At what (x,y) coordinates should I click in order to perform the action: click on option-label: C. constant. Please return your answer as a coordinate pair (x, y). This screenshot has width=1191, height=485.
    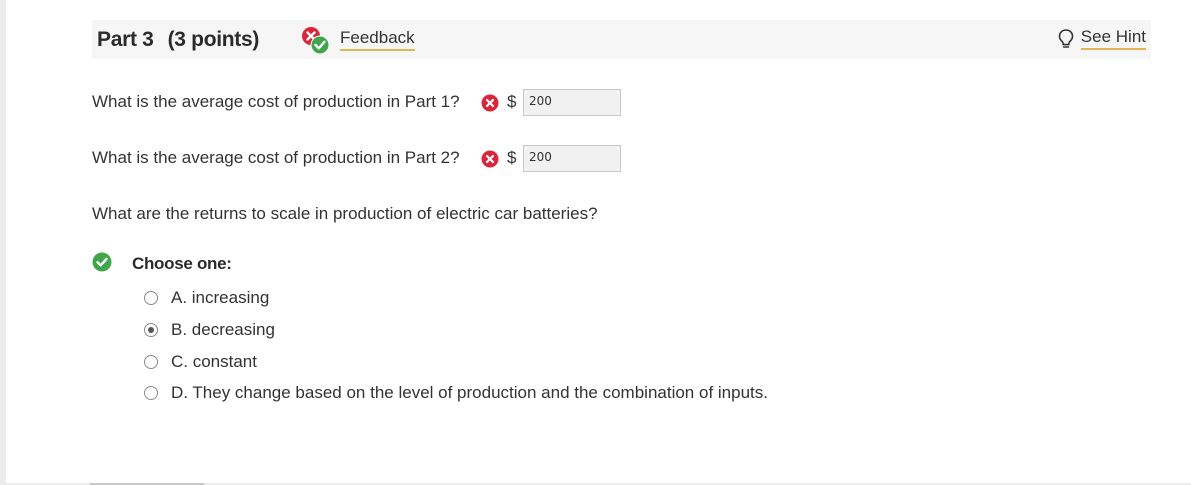
    Looking at the image, I should click on (214, 361).